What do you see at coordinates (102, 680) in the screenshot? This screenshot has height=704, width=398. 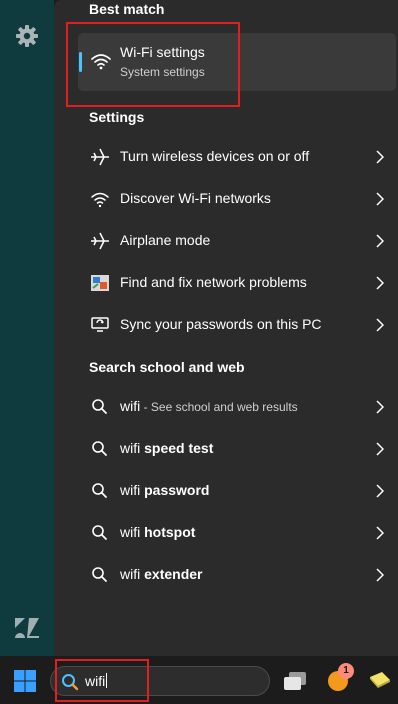 I see `highlight-box-search` at bounding box center [102, 680].